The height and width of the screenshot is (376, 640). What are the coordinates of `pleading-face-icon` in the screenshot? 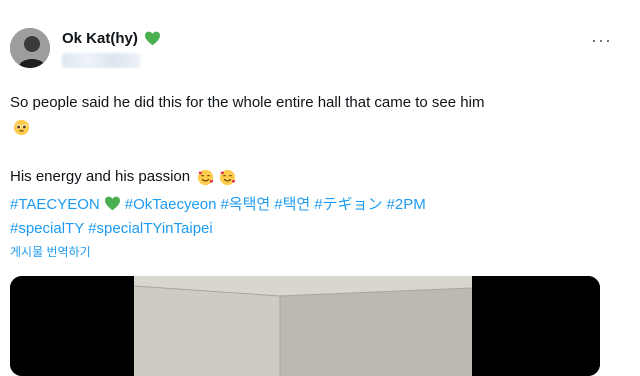 It's located at (21, 127).